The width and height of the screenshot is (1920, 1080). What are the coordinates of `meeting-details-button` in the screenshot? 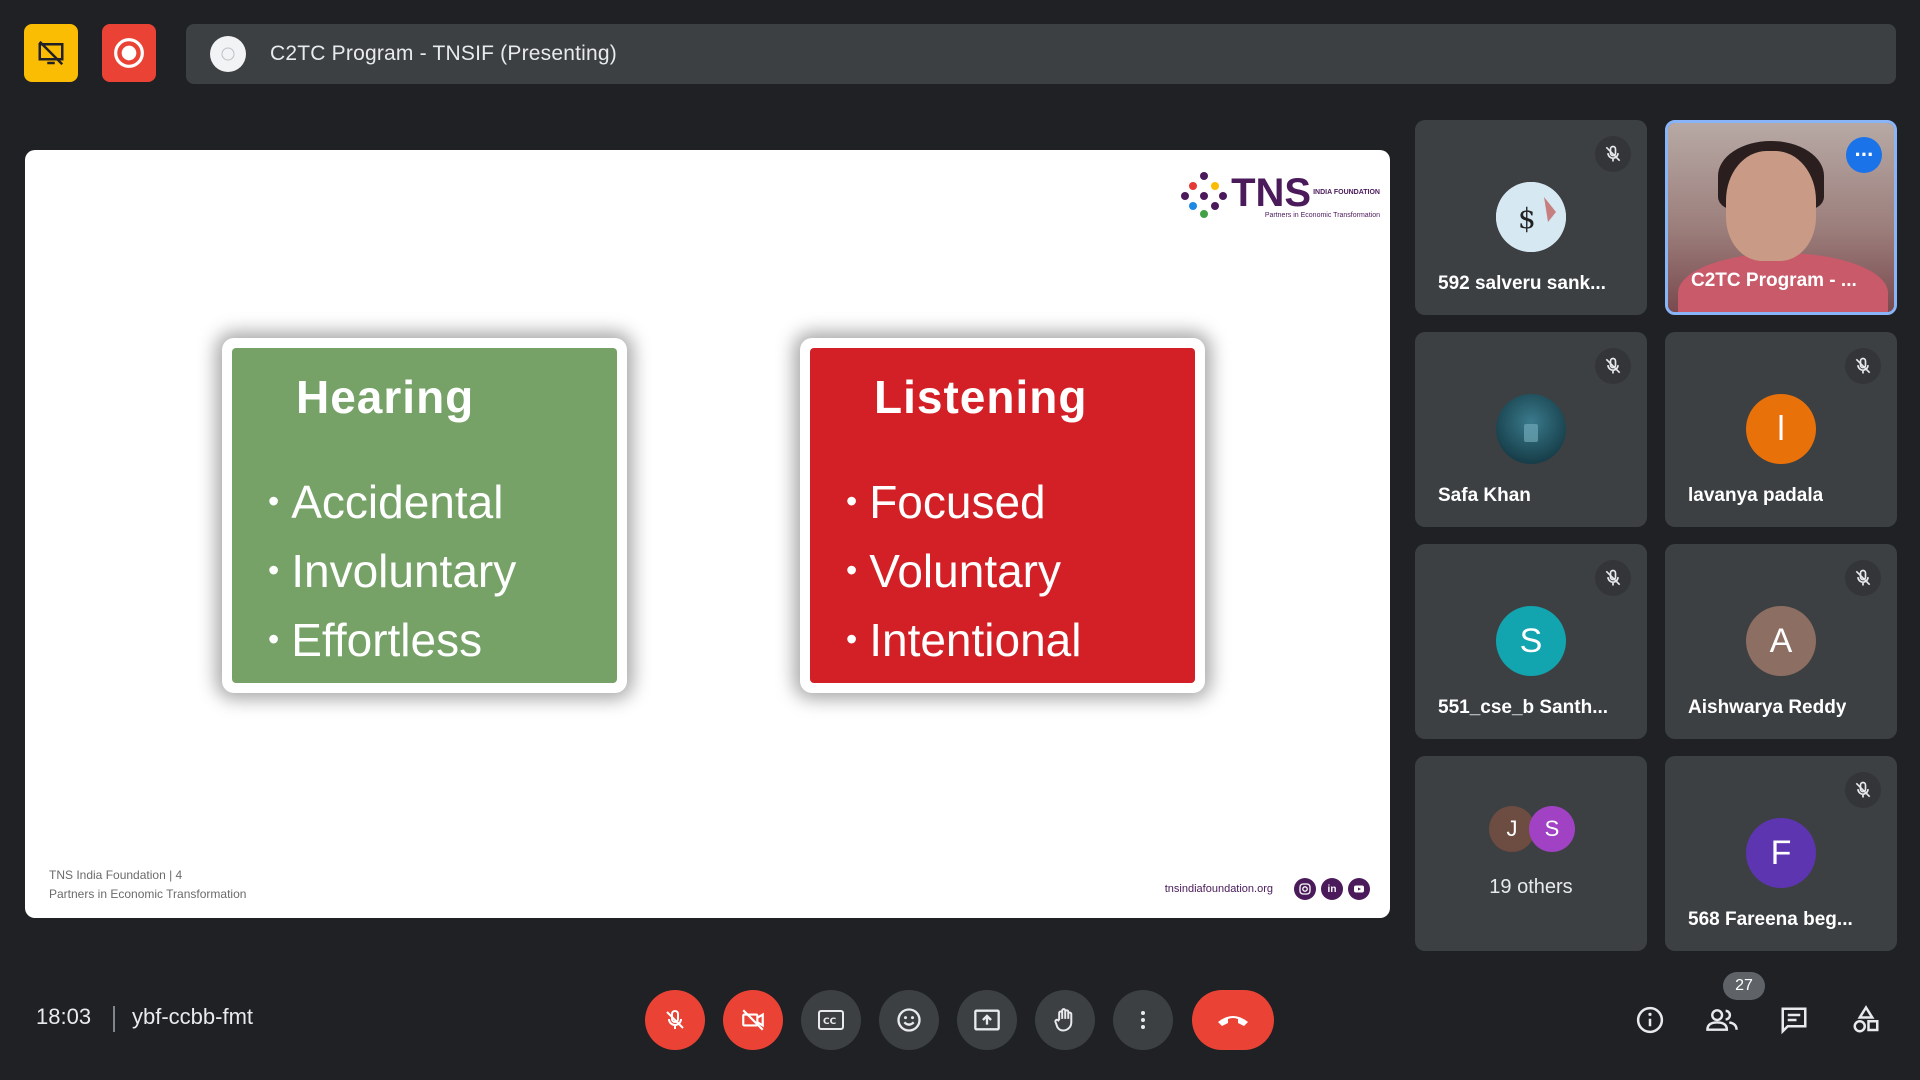 It's located at (1650, 1020).